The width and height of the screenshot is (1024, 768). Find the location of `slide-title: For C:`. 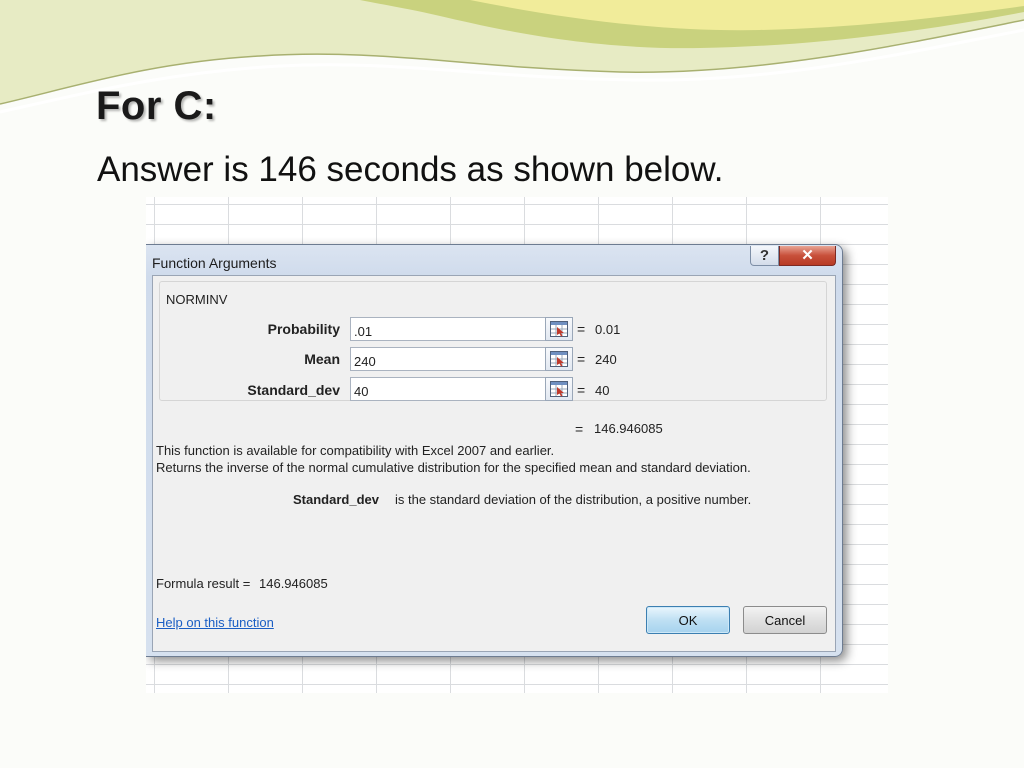

slide-title: For C: is located at coordinates (156, 106).